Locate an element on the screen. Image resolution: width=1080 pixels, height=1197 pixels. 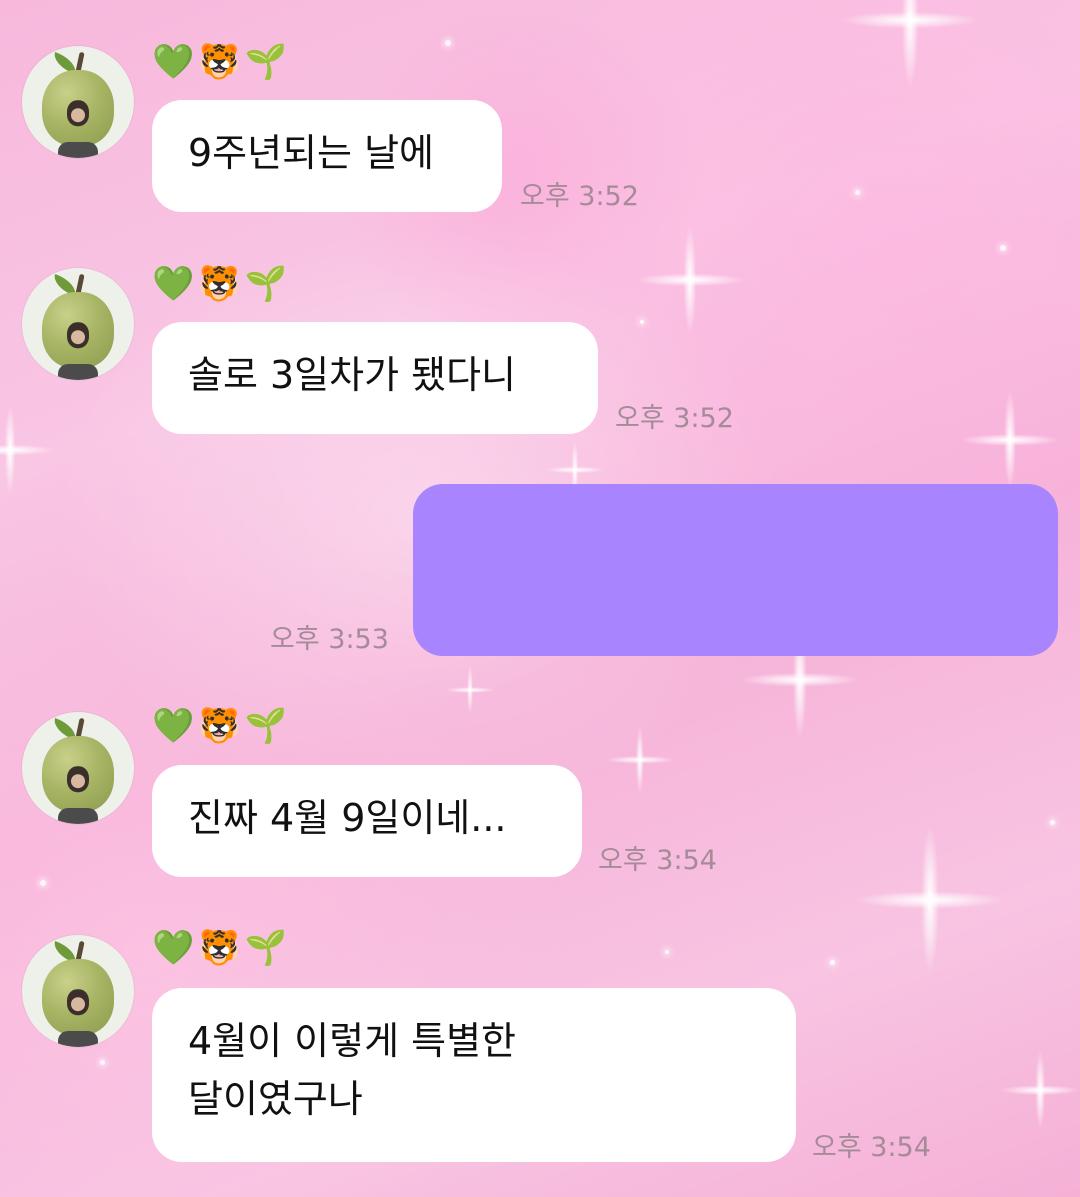
message-time: 오후 3:53 is located at coordinates (329, 639).